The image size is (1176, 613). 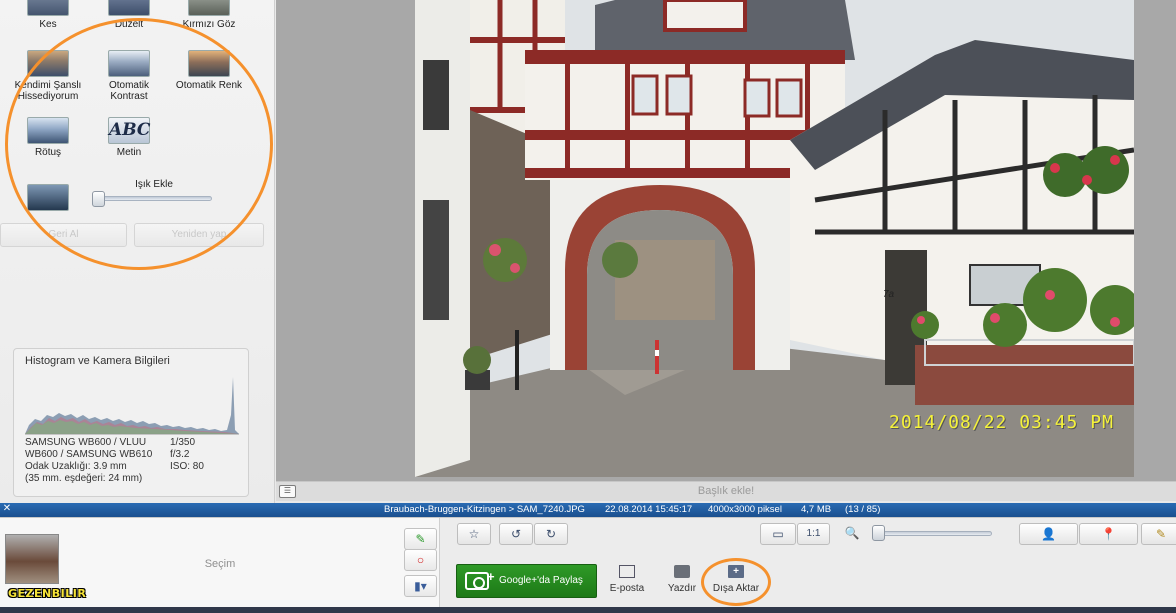 I want to click on caption-bar: ☰ Başlık ekle!, so click(x=726, y=491).